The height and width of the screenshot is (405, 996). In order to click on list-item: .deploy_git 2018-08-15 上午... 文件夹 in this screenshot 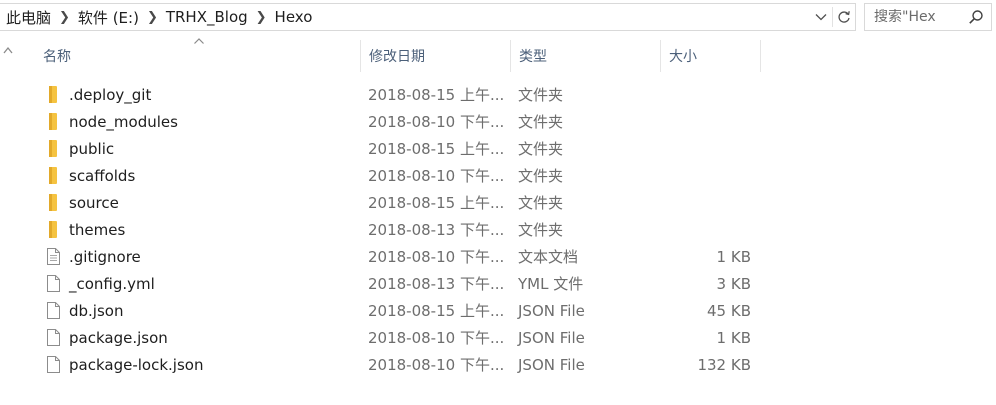, I will do `click(397, 94)`.